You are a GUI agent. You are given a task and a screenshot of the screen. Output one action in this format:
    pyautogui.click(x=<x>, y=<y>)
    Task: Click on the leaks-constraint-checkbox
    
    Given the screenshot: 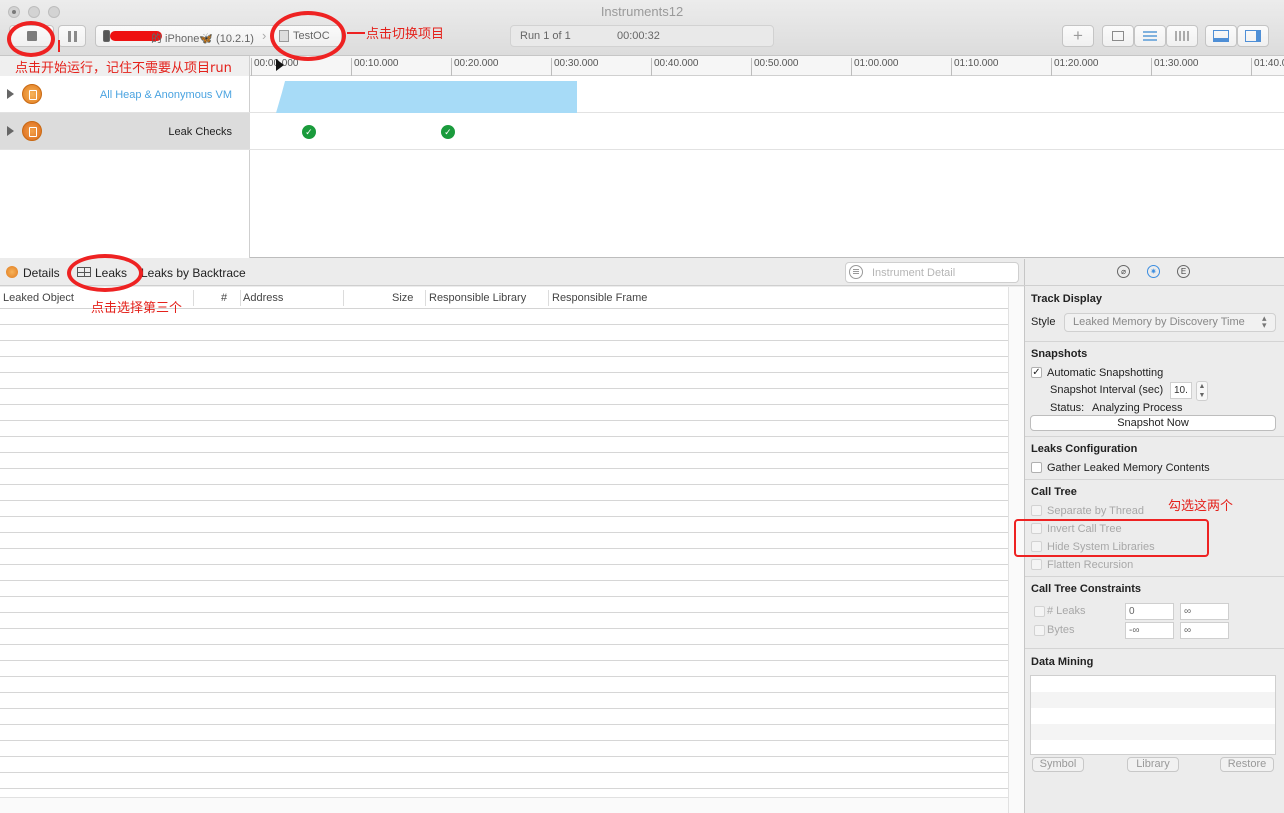 What is the action you would take?
    pyautogui.click(x=1039, y=611)
    